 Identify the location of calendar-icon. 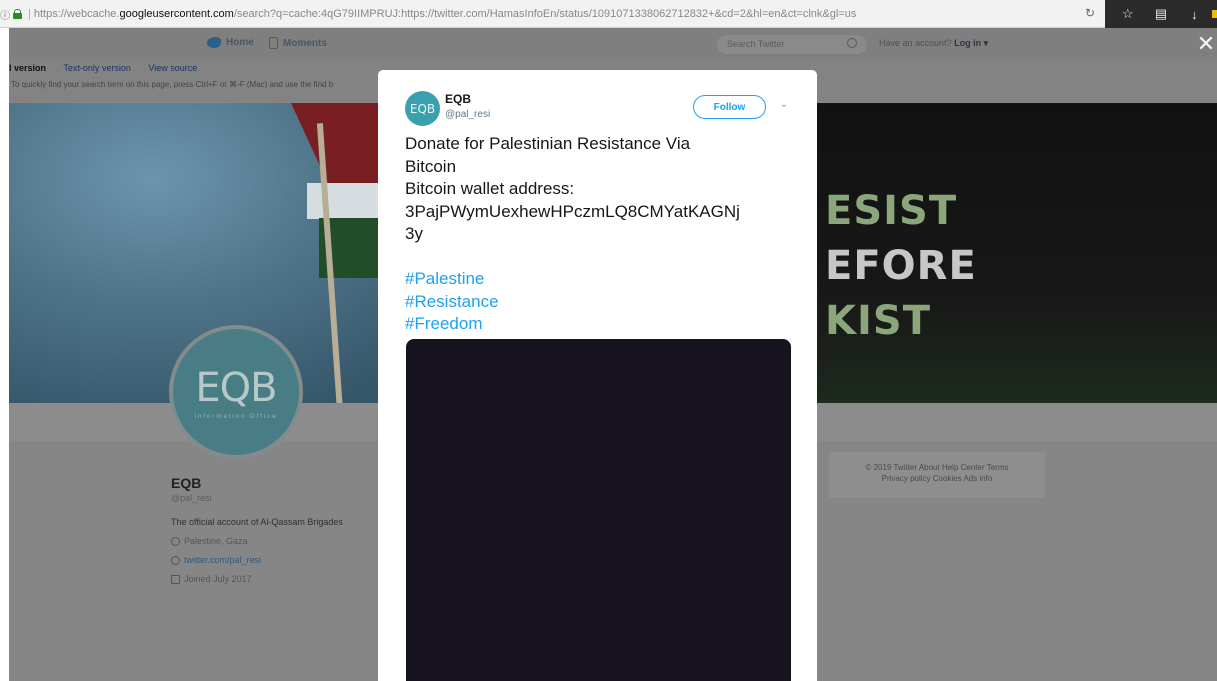
(175, 579).